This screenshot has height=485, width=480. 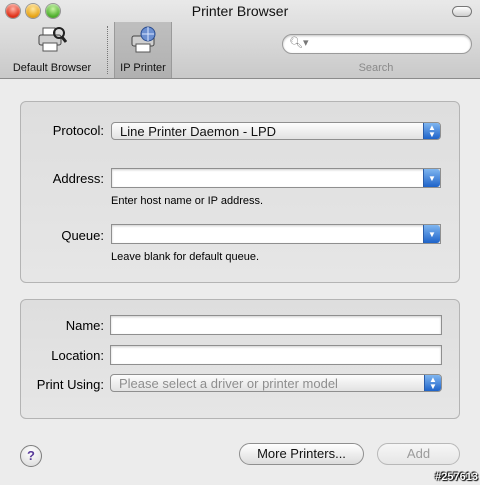 What do you see at coordinates (456, 477) in the screenshot?
I see `watermark: #257613` at bounding box center [456, 477].